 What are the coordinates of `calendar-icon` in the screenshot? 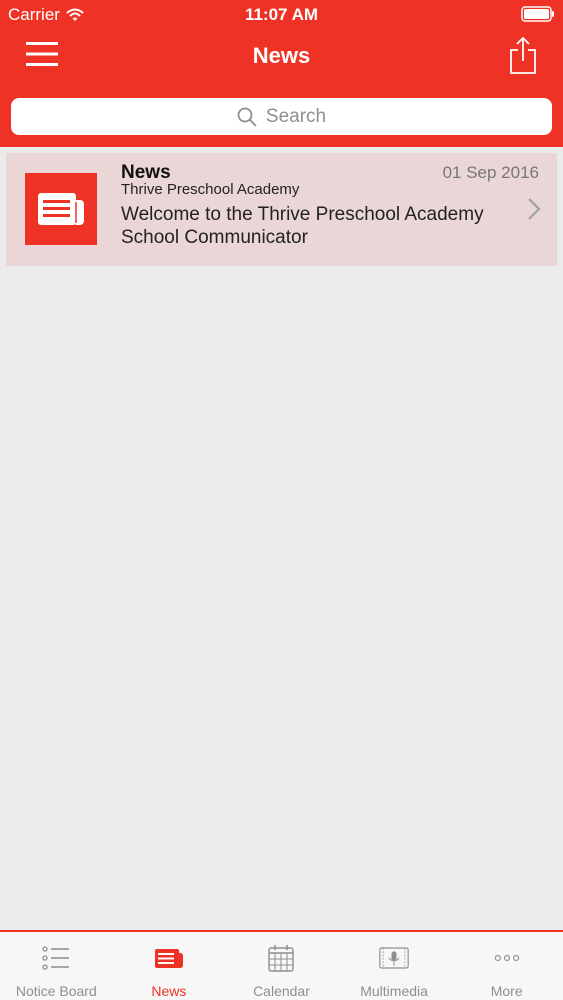 It's located at (281, 958).